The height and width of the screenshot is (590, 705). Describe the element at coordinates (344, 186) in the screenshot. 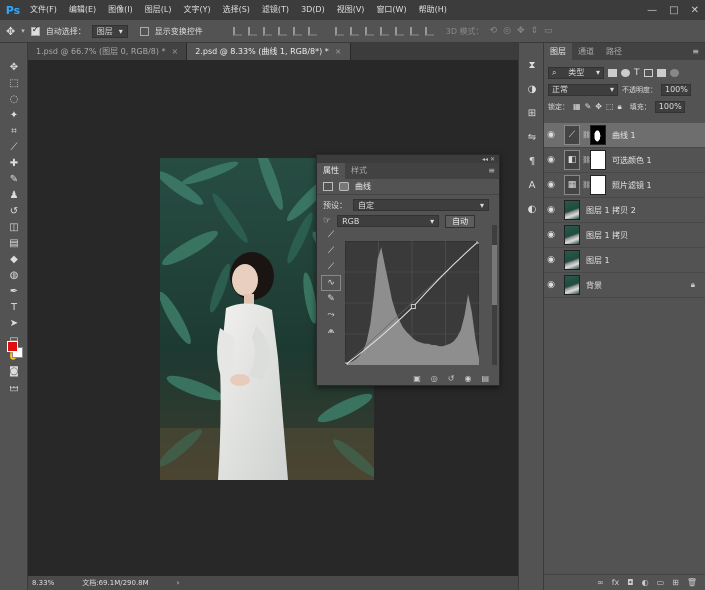

I see `mask-icon` at that location.